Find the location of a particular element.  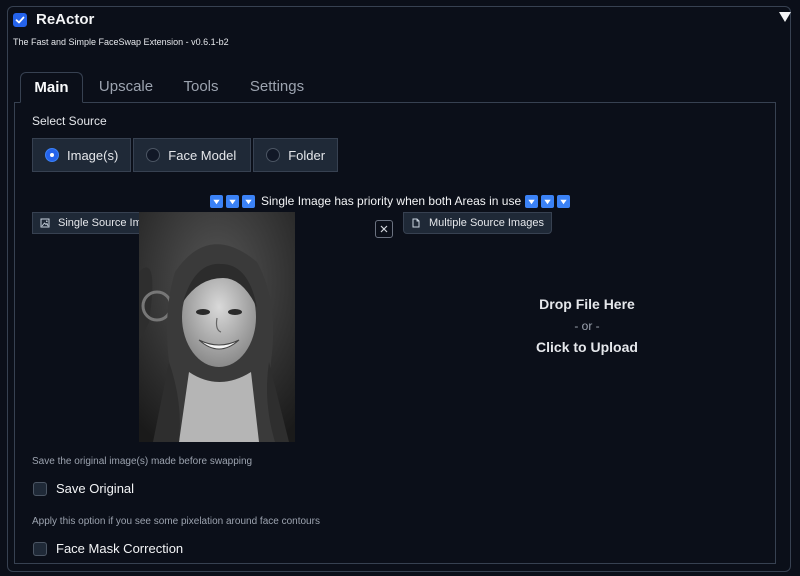

check-icon is located at coordinates (20, 19).